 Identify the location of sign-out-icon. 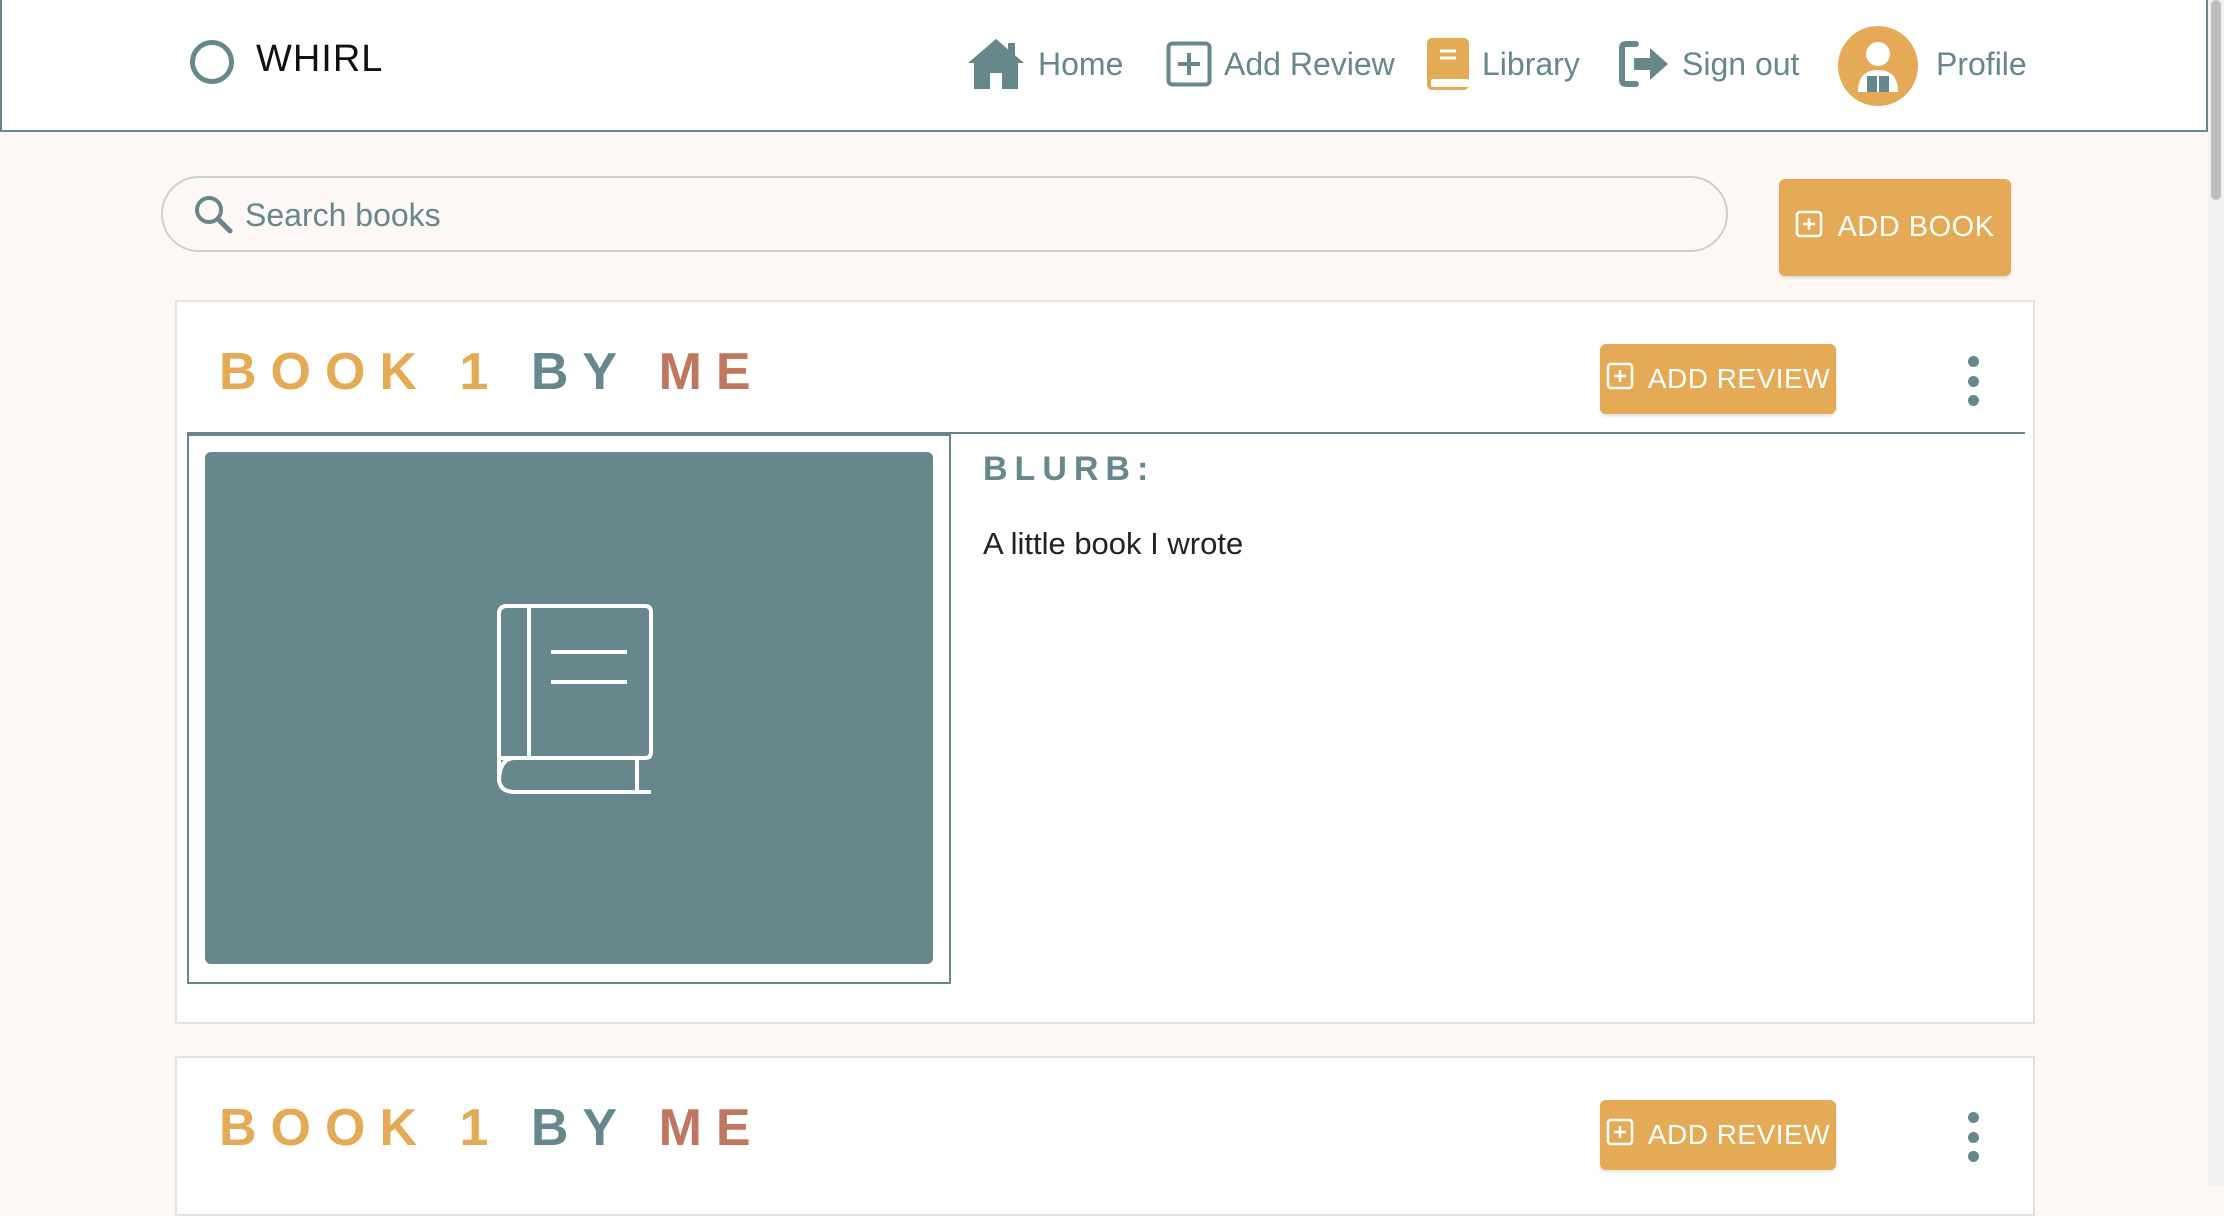
(1644, 64).